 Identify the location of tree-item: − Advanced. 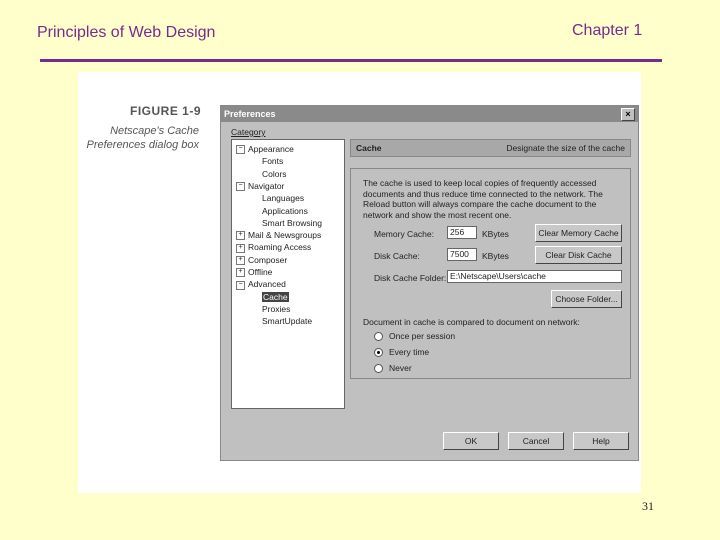
(261, 284).